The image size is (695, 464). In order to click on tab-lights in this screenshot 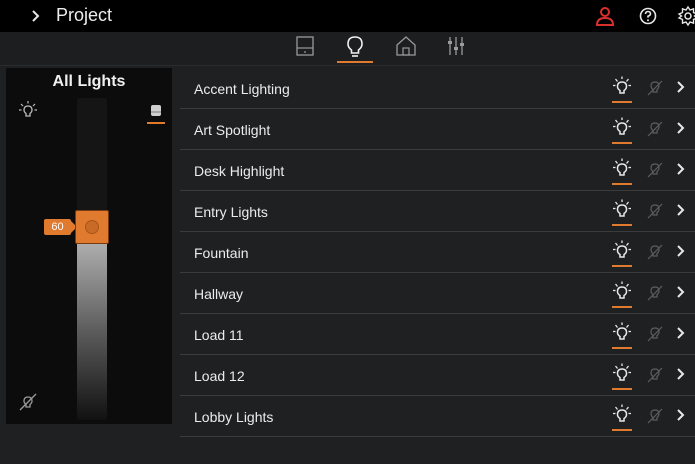, I will do `click(355, 49)`.